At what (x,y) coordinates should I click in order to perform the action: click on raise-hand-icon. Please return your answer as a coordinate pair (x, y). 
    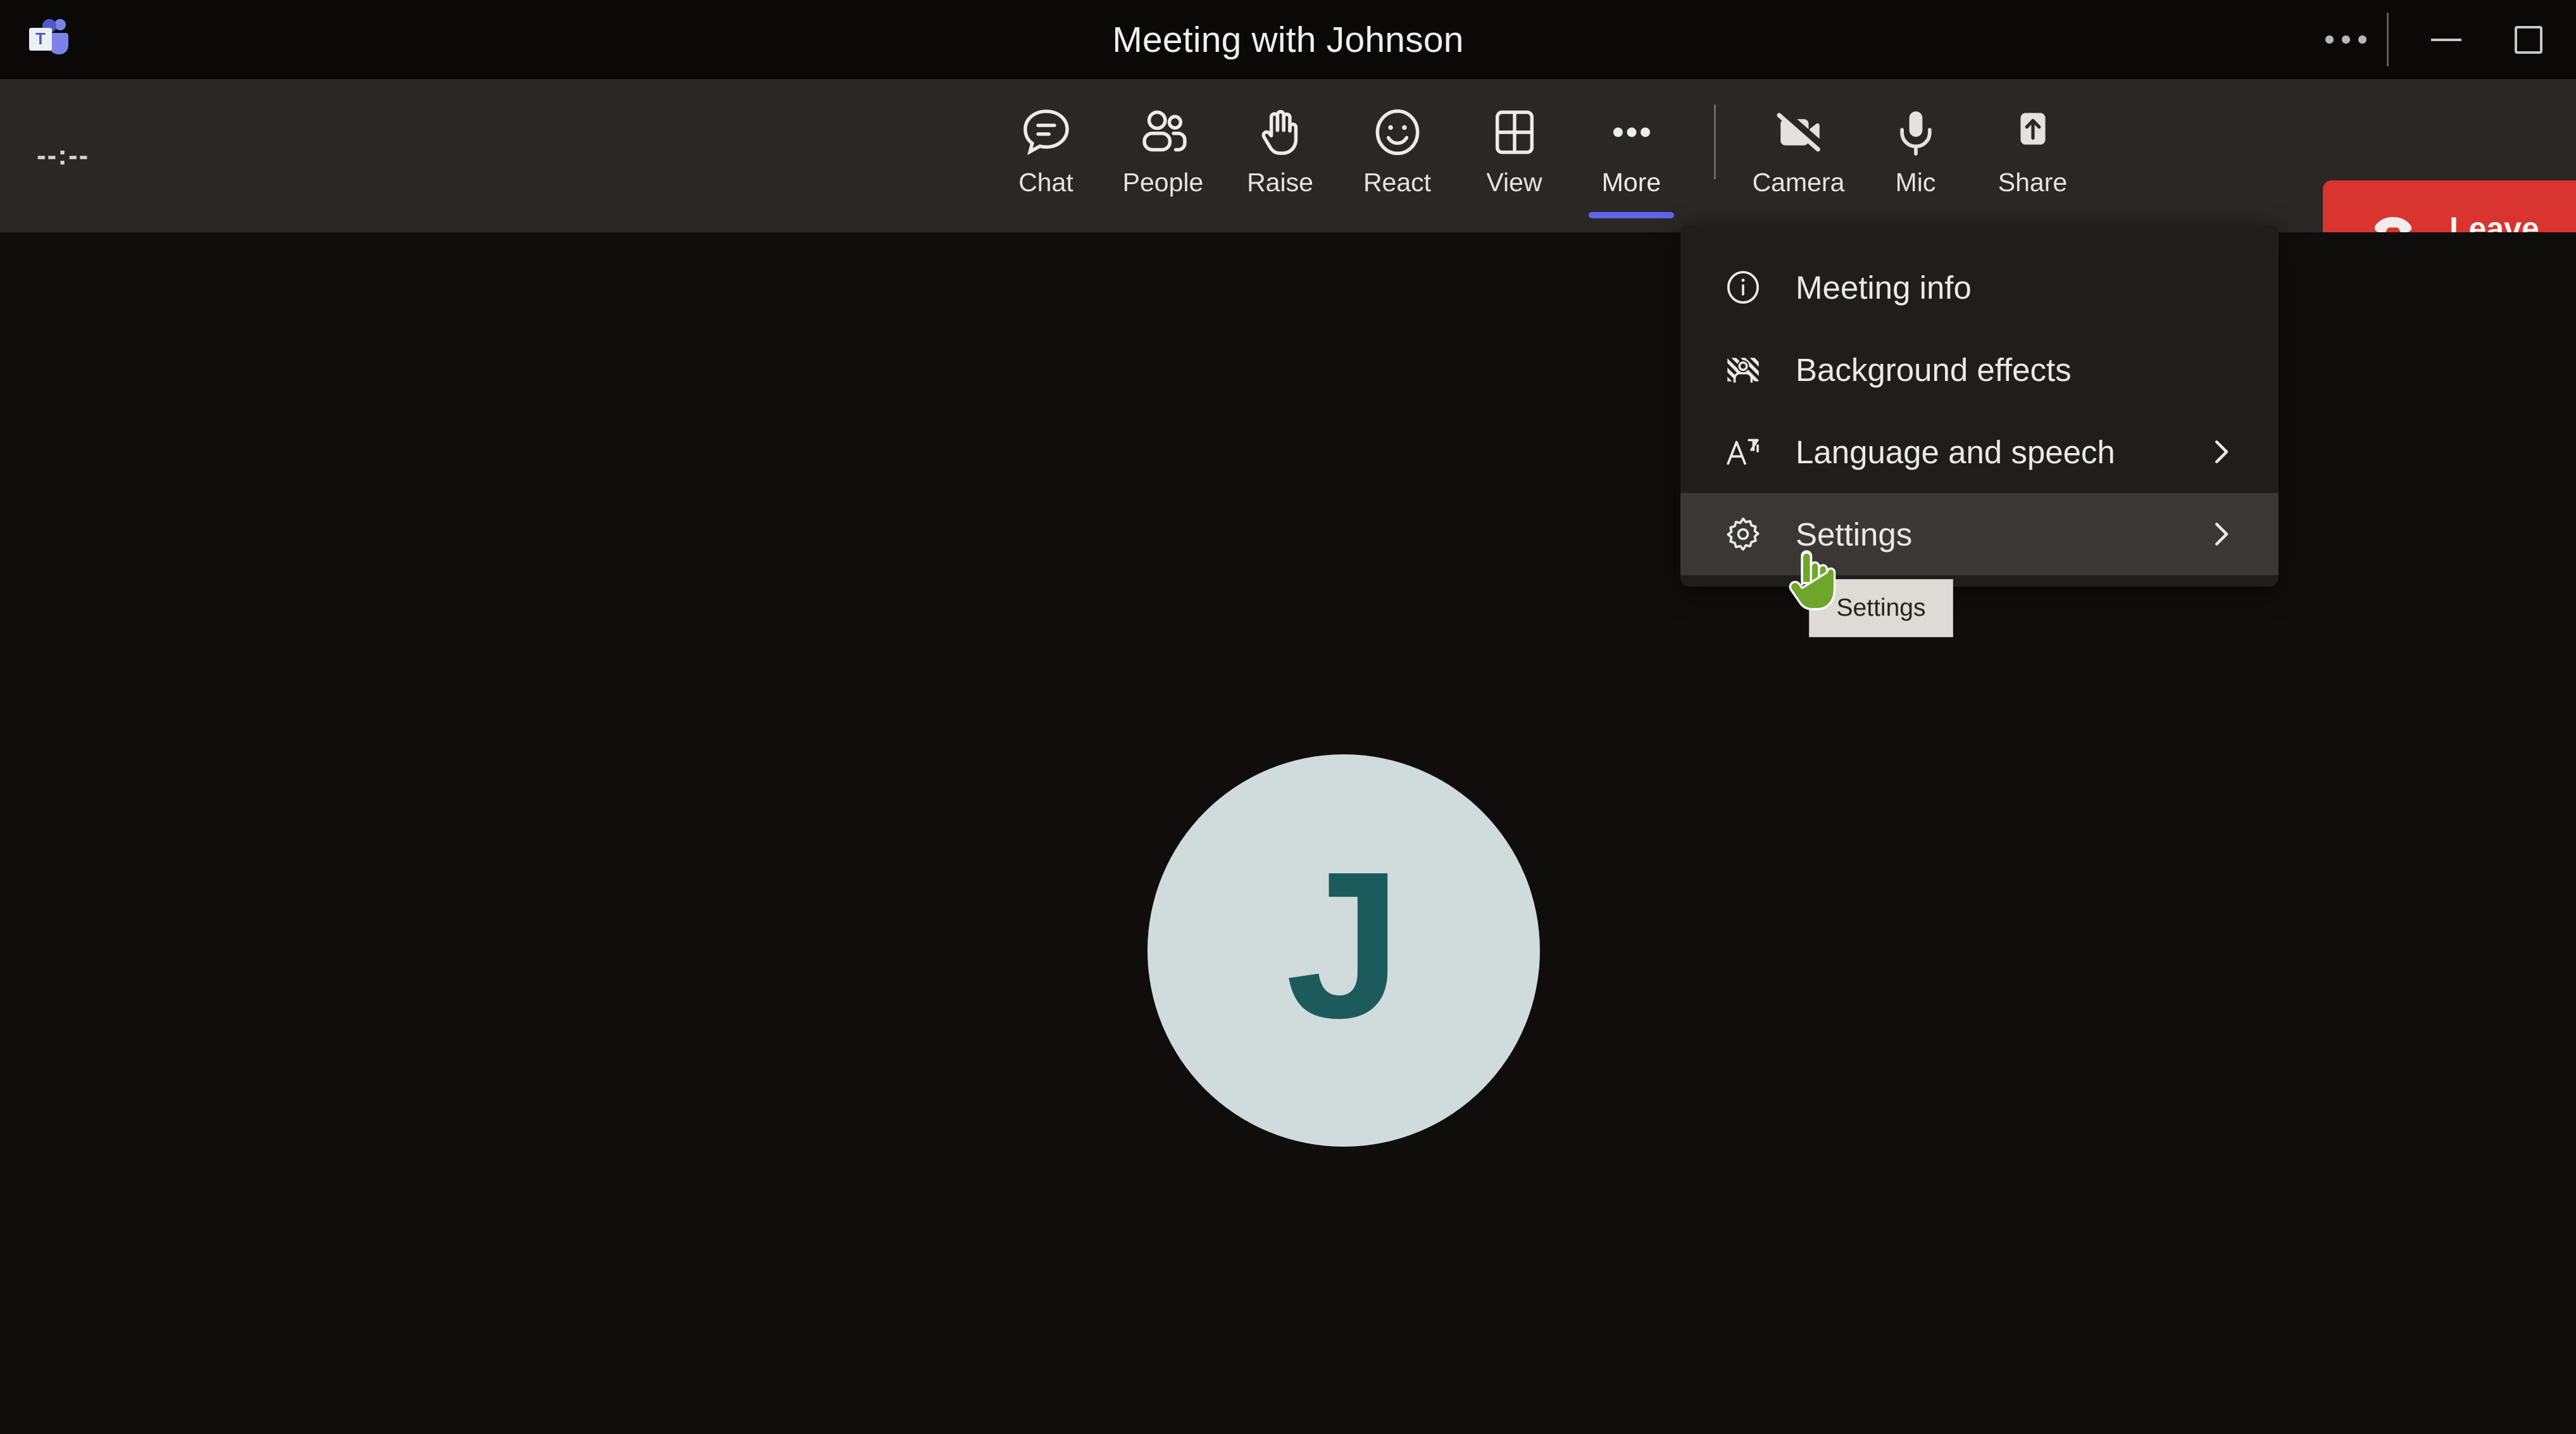
    Looking at the image, I should click on (1280, 132).